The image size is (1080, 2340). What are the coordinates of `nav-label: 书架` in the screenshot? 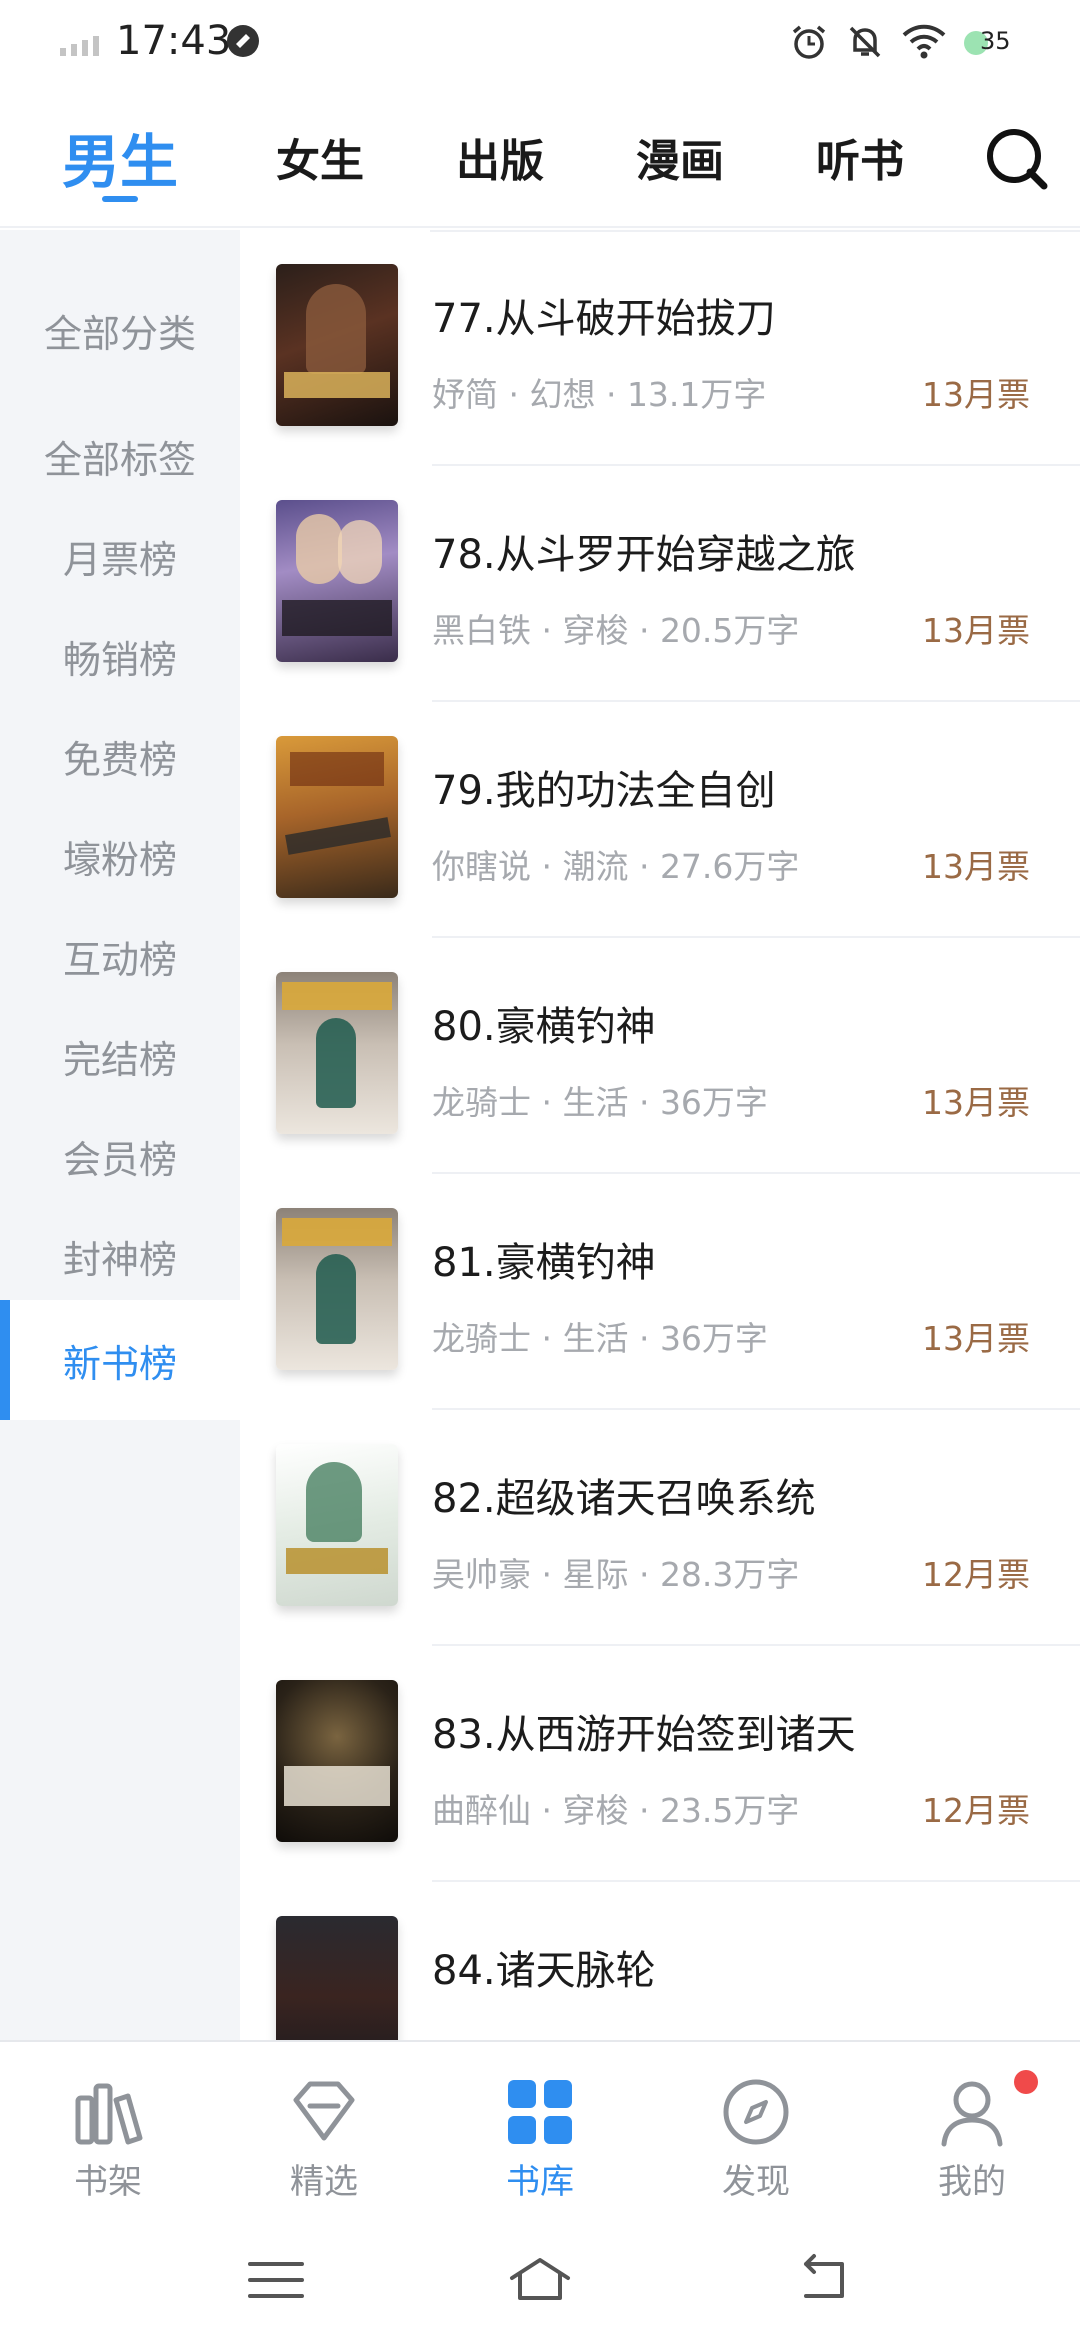 It's located at (108, 2182).